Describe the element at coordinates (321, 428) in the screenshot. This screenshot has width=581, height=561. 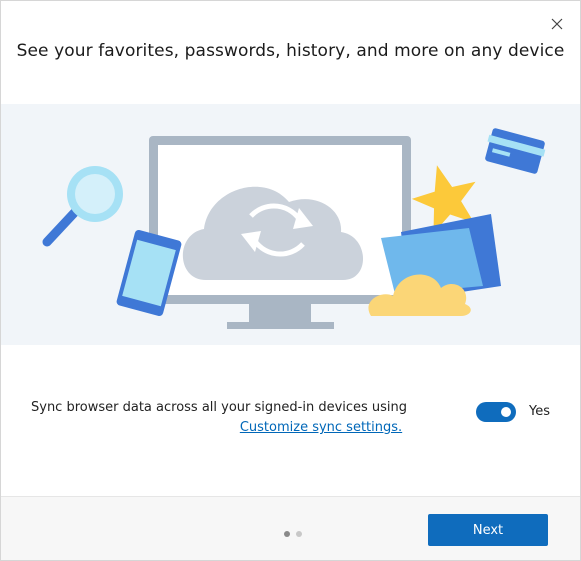
I see `customize-sync-link: Customize sync settings.` at that location.